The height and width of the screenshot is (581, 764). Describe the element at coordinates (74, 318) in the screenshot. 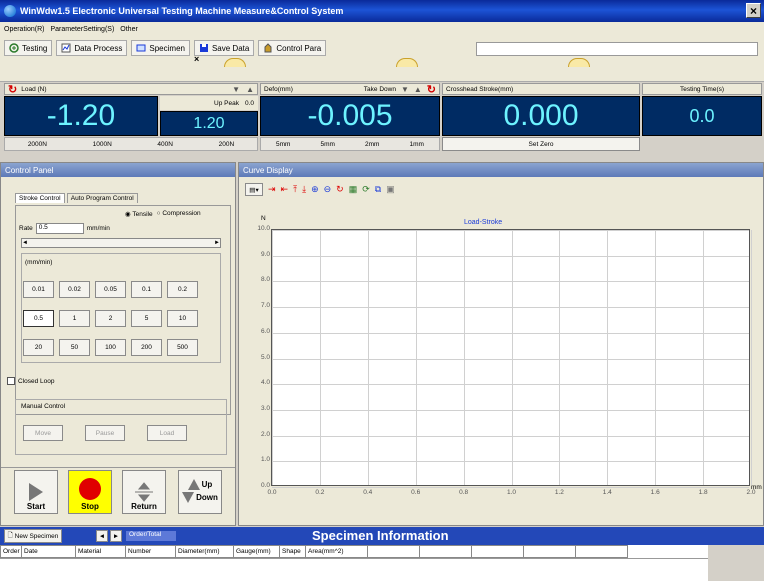

I see `speed-button: 1` at that location.